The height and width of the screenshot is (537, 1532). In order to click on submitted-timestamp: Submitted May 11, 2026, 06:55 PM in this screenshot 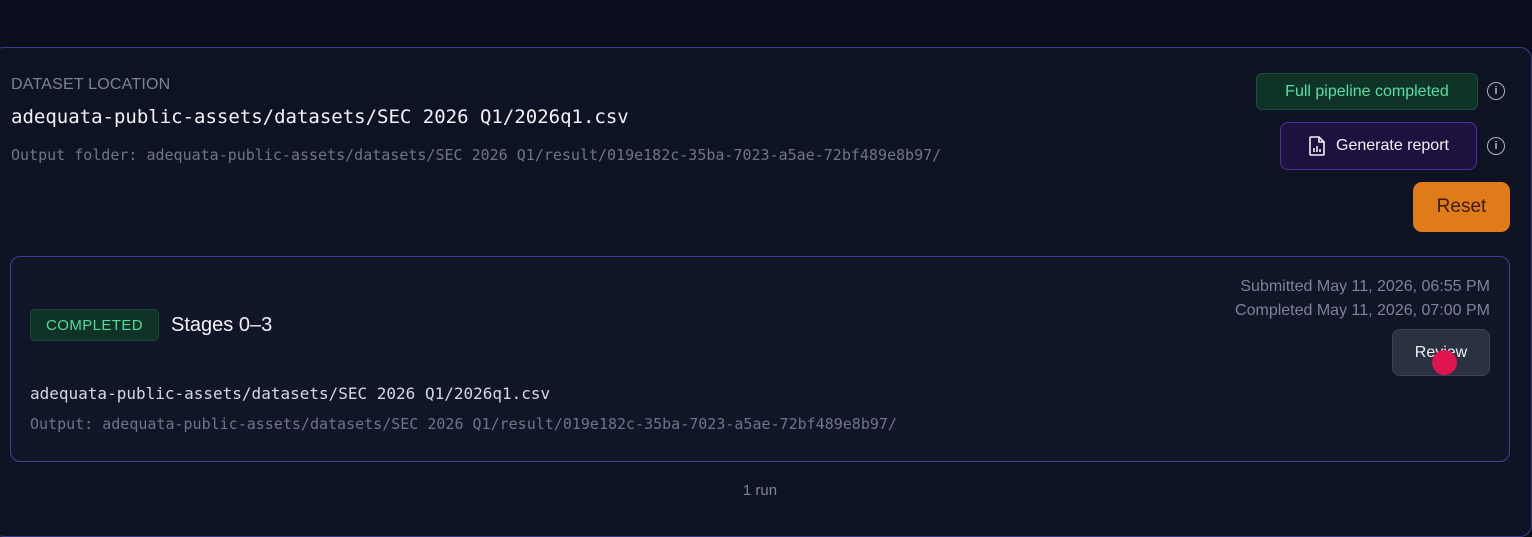, I will do `click(1365, 286)`.